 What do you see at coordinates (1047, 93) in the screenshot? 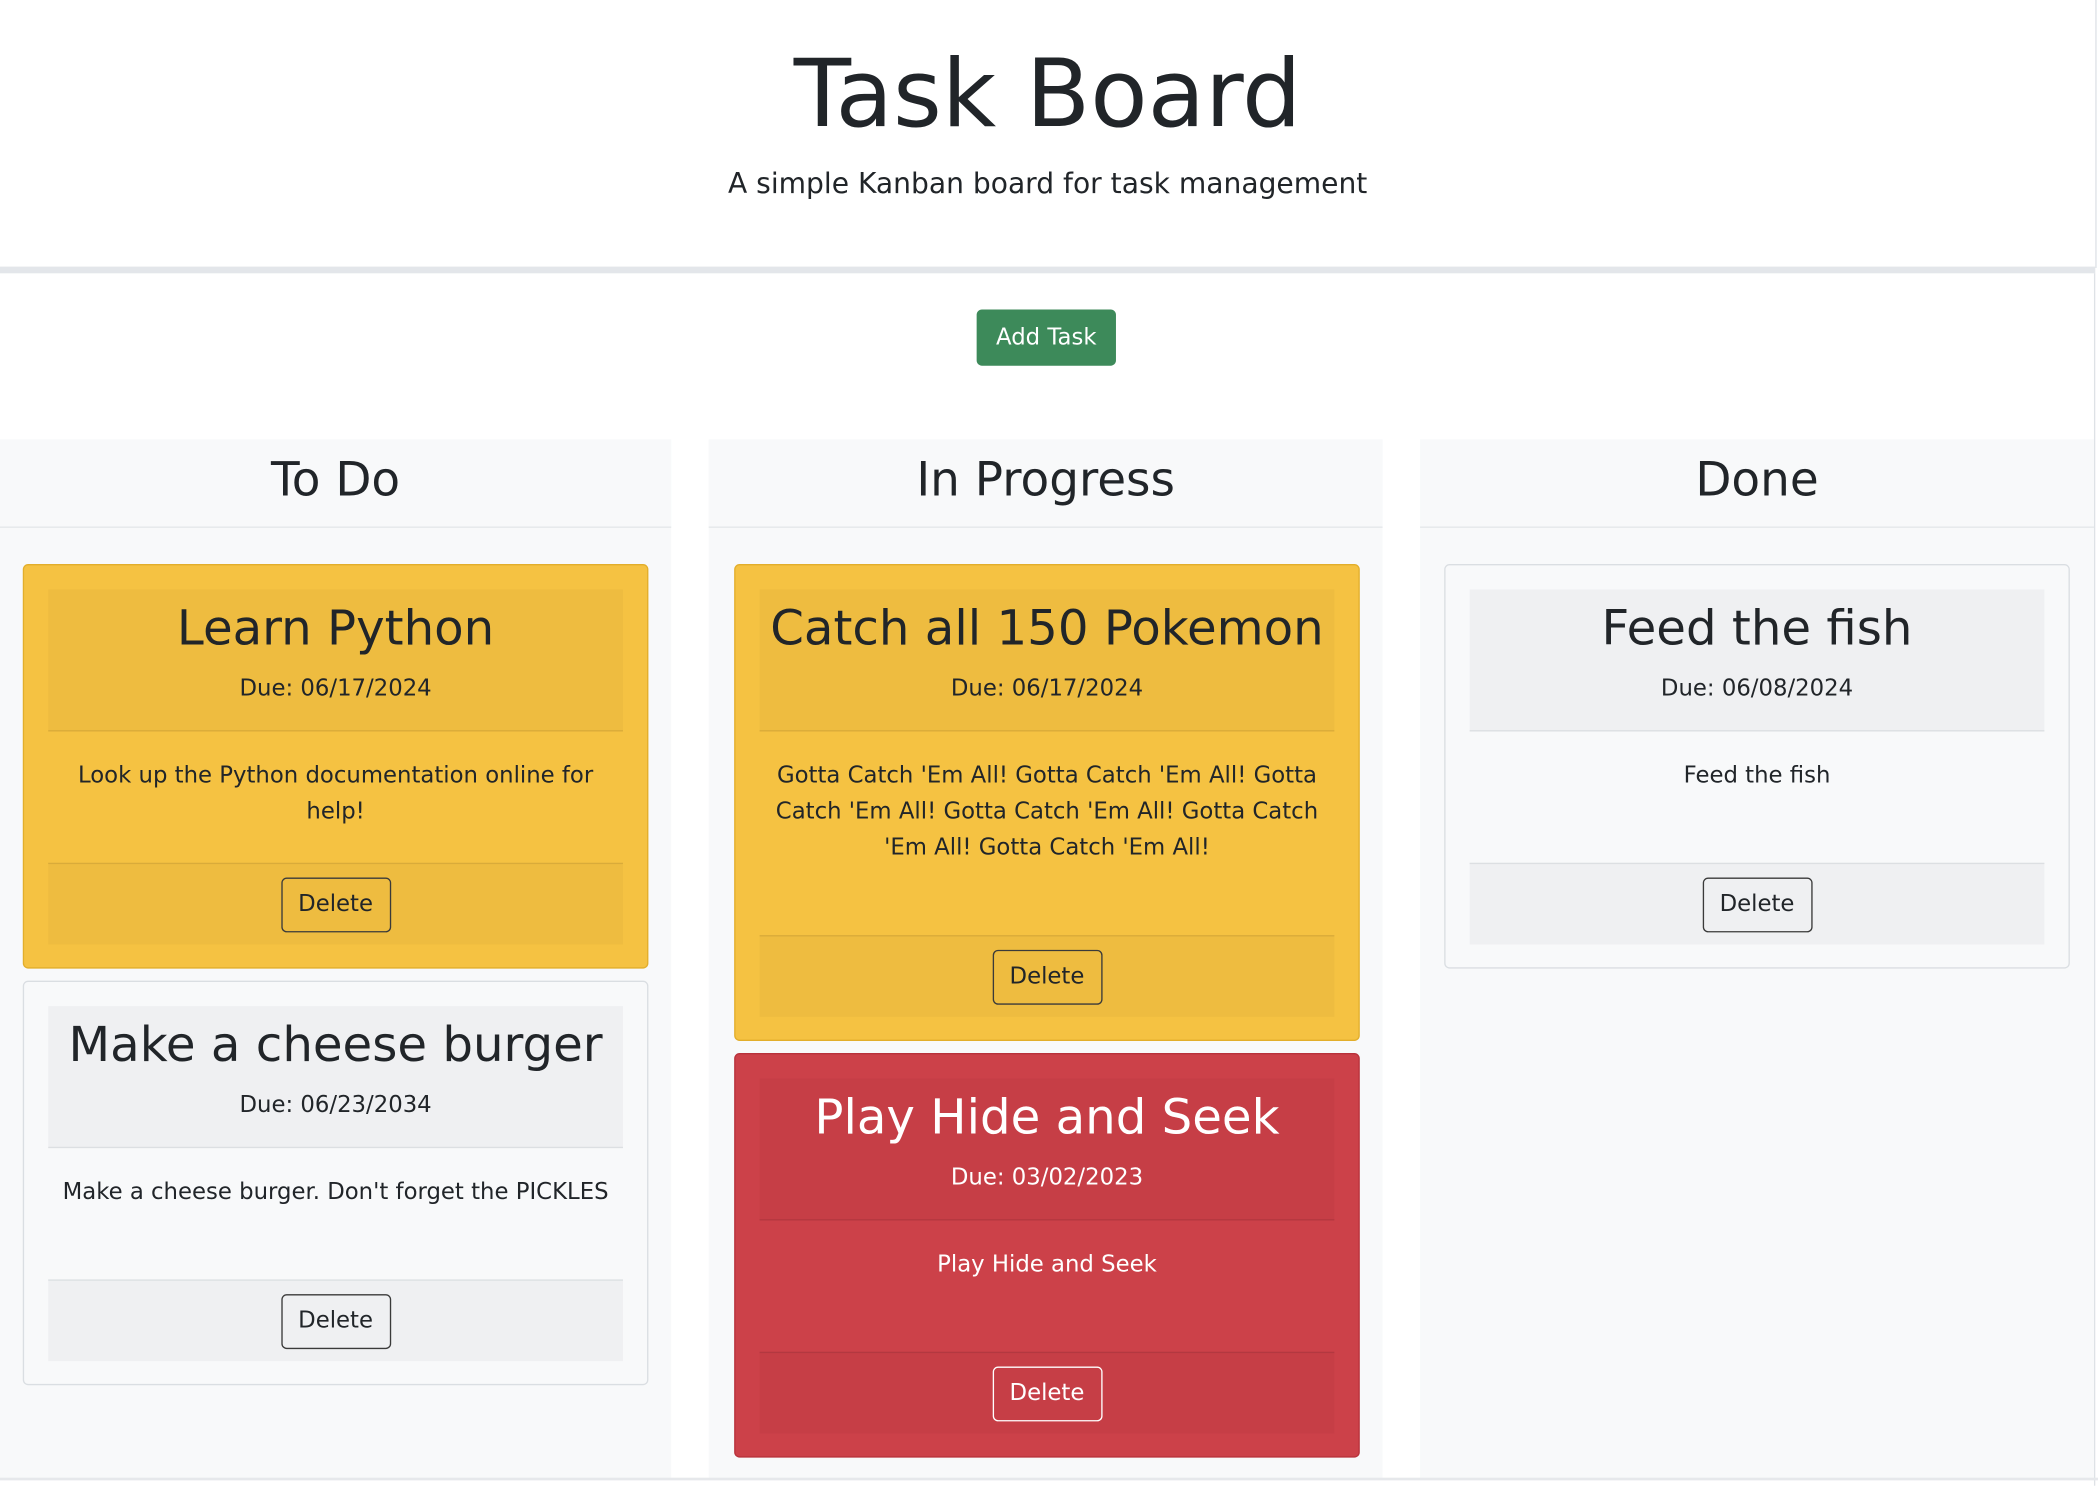
I see `page-title: Task Board` at bounding box center [1047, 93].